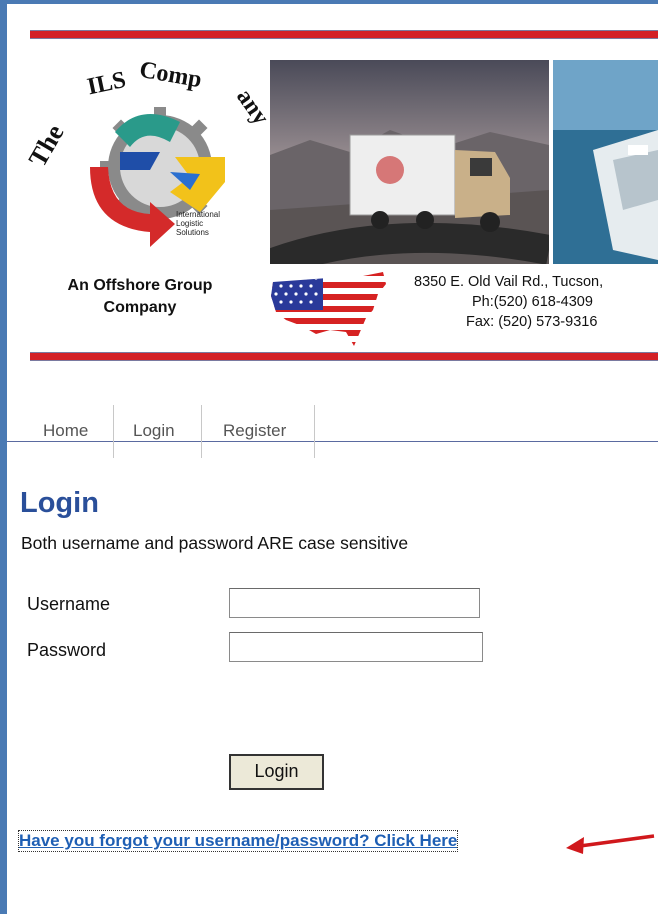 The image size is (658, 914). What do you see at coordinates (356, 647) in the screenshot?
I see `password-input` at bounding box center [356, 647].